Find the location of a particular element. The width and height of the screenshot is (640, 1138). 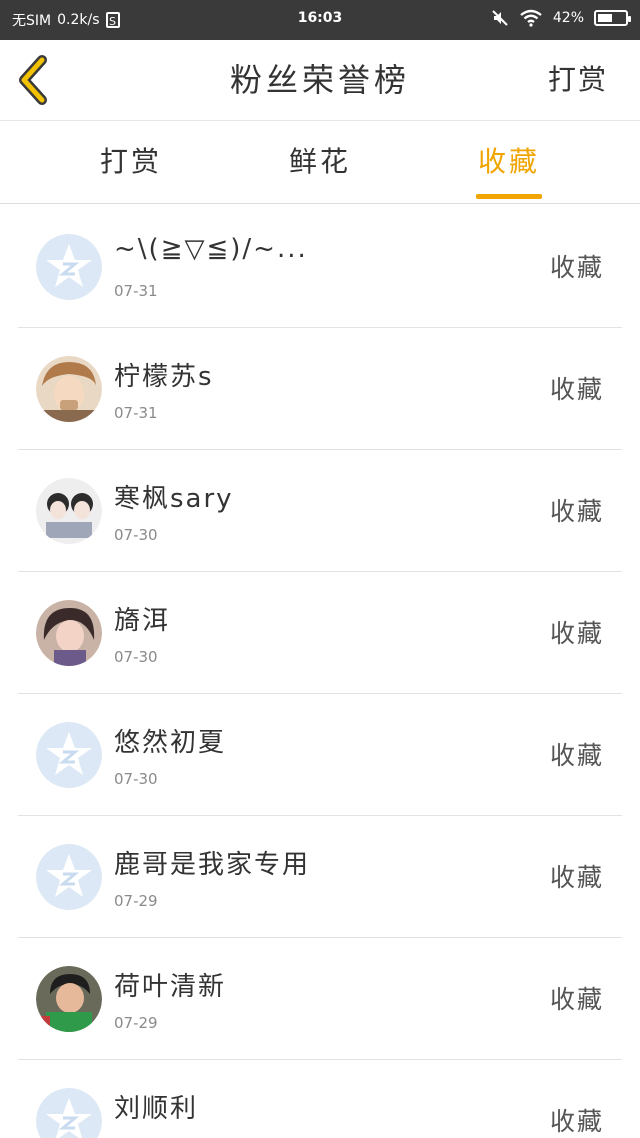

page-title: 粉丝荣誉榜 is located at coordinates (319, 80).